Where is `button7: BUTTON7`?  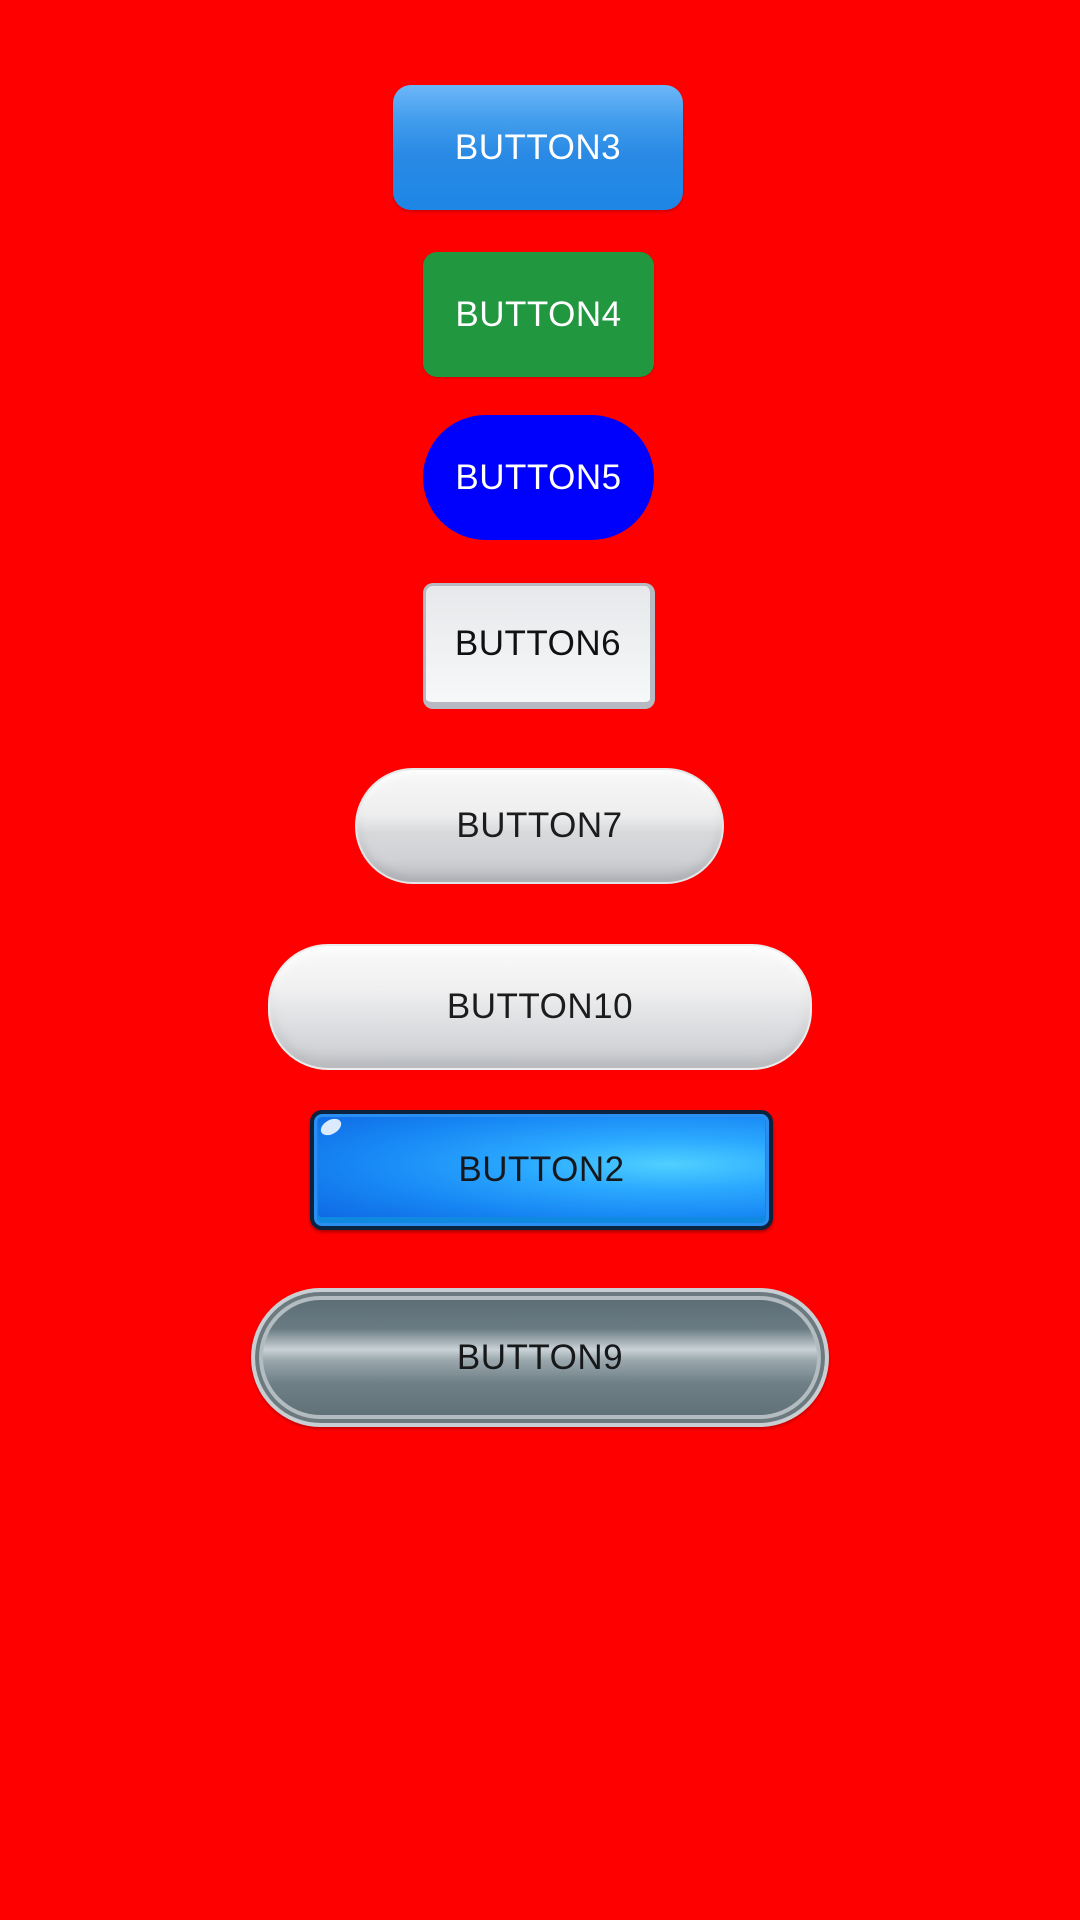
button7: BUTTON7 is located at coordinates (539, 826).